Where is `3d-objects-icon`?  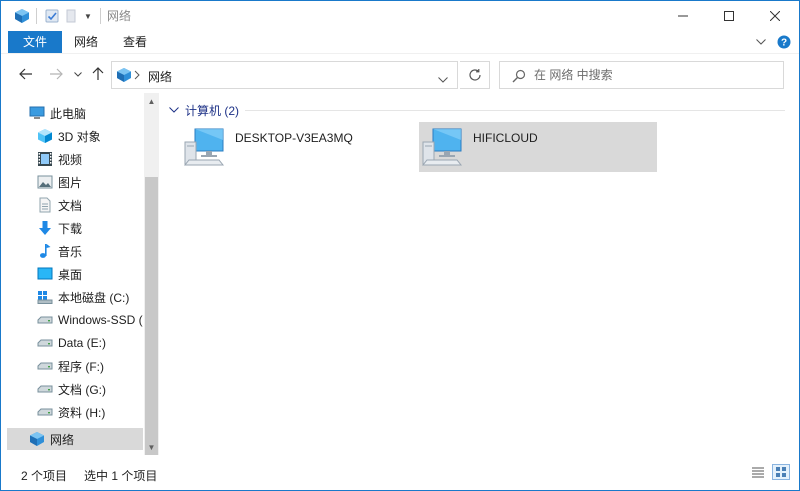
3d-objects-icon is located at coordinates (45, 136).